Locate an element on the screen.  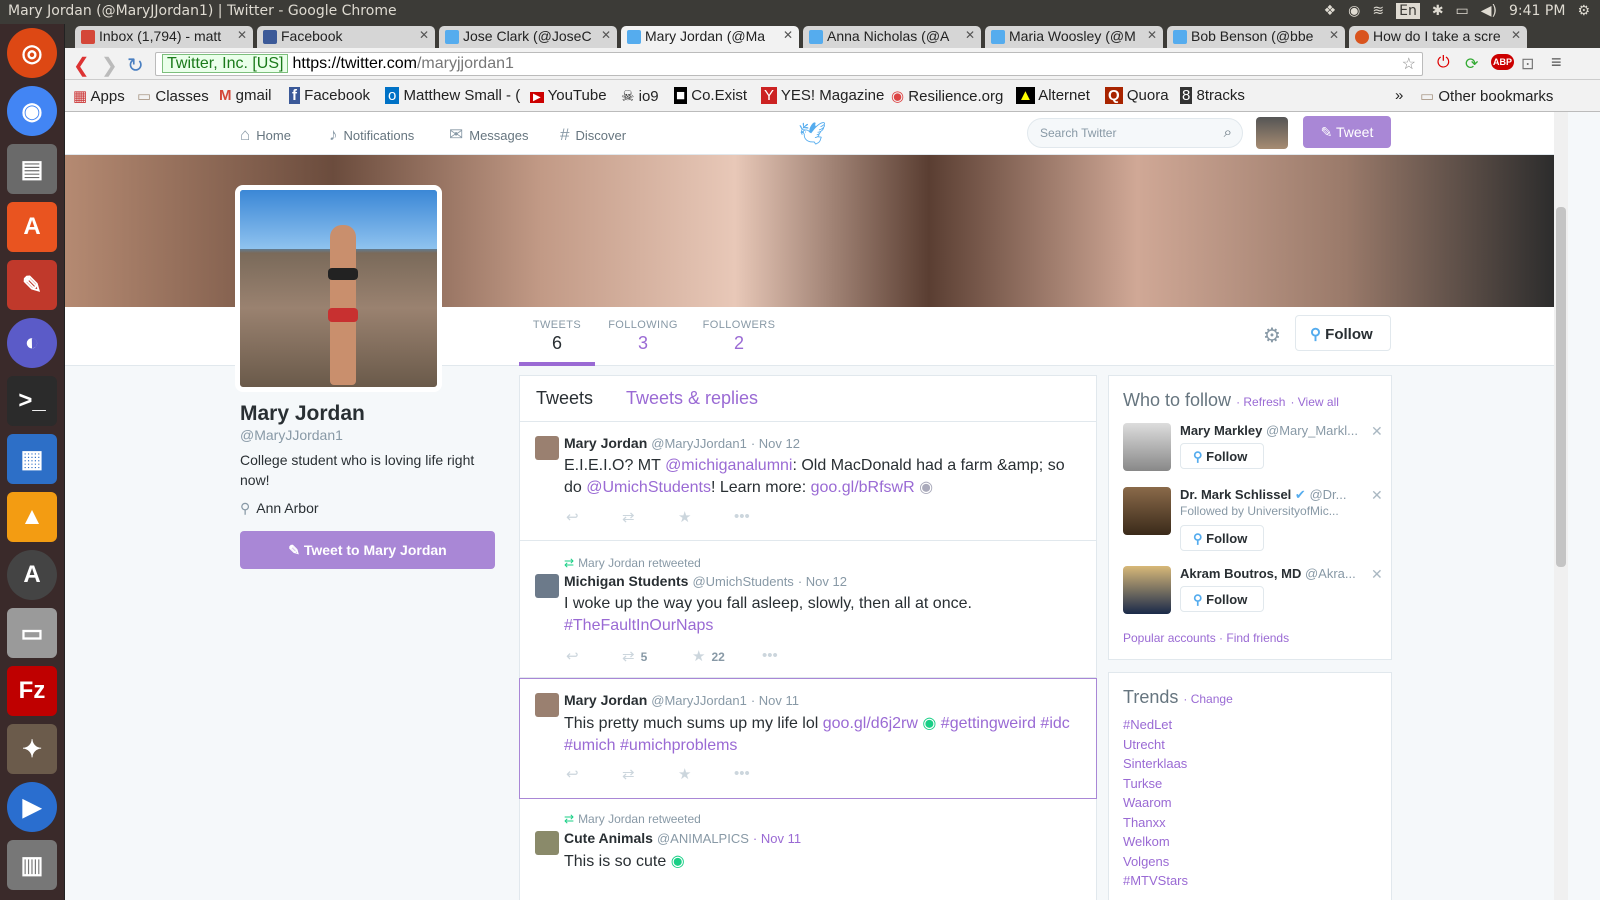
profile-avatar is located at coordinates (338, 288).